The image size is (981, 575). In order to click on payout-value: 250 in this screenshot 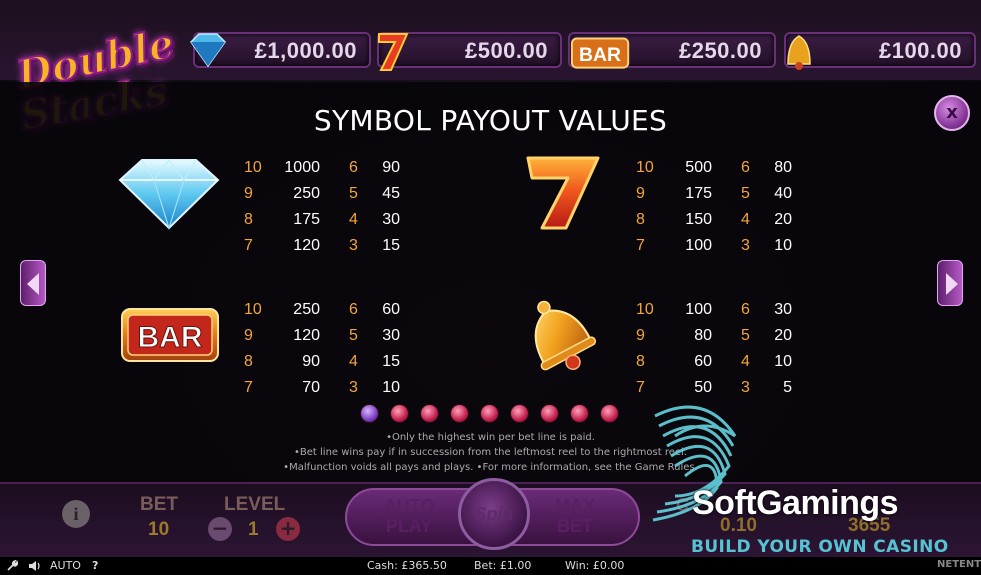, I will do `click(306, 193)`.